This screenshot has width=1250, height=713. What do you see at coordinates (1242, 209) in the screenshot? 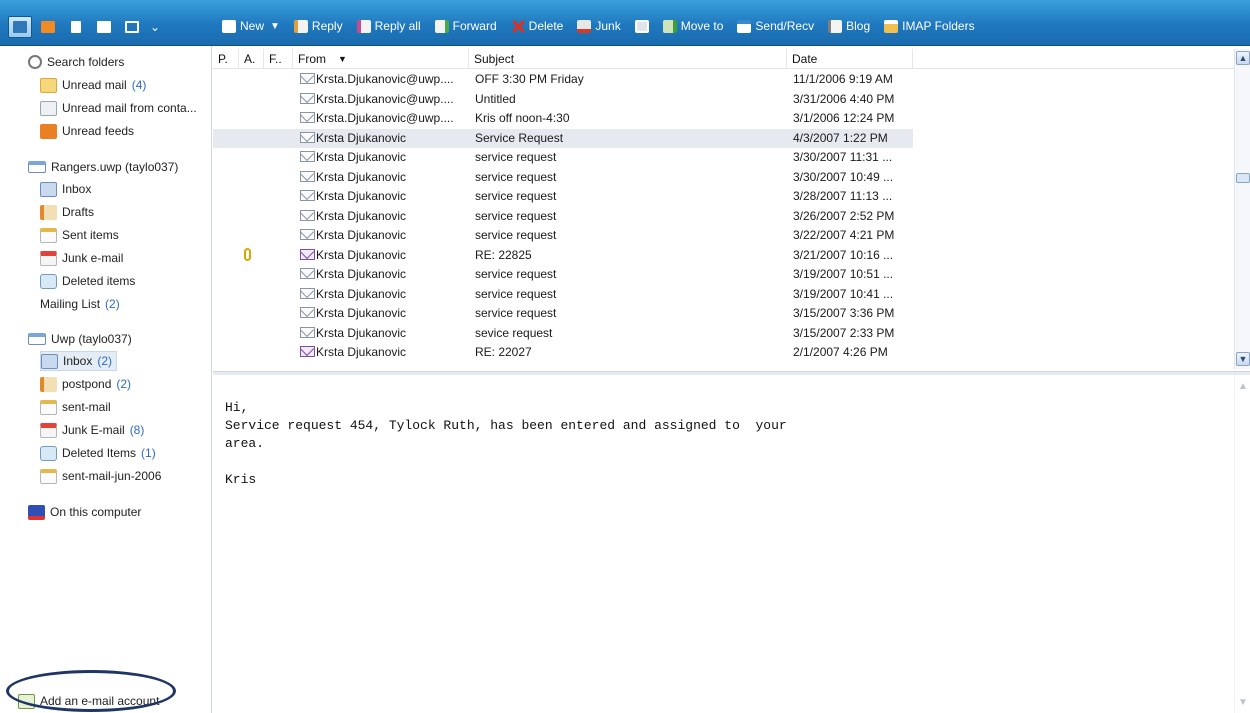
I see `message-list-scrollbar: ▲ ▼` at bounding box center [1242, 209].